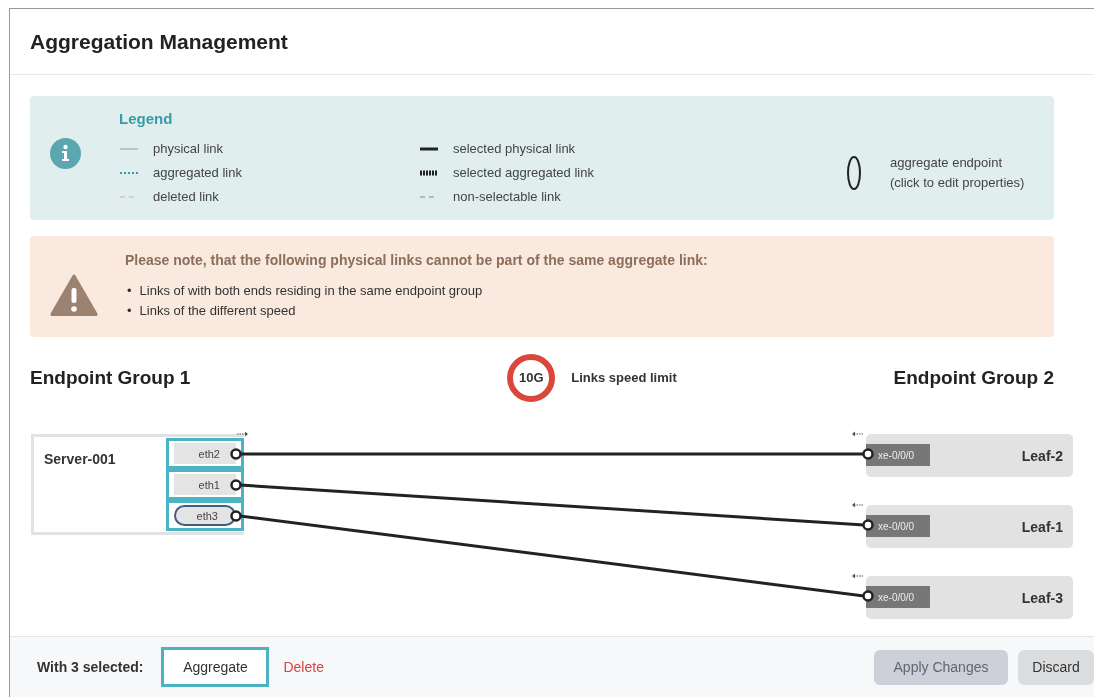 The height and width of the screenshot is (697, 1094). What do you see at coordinates (1056, 667) in the screenshot?
I see `discard-button: Discard` at bounding box center [1056, 667].